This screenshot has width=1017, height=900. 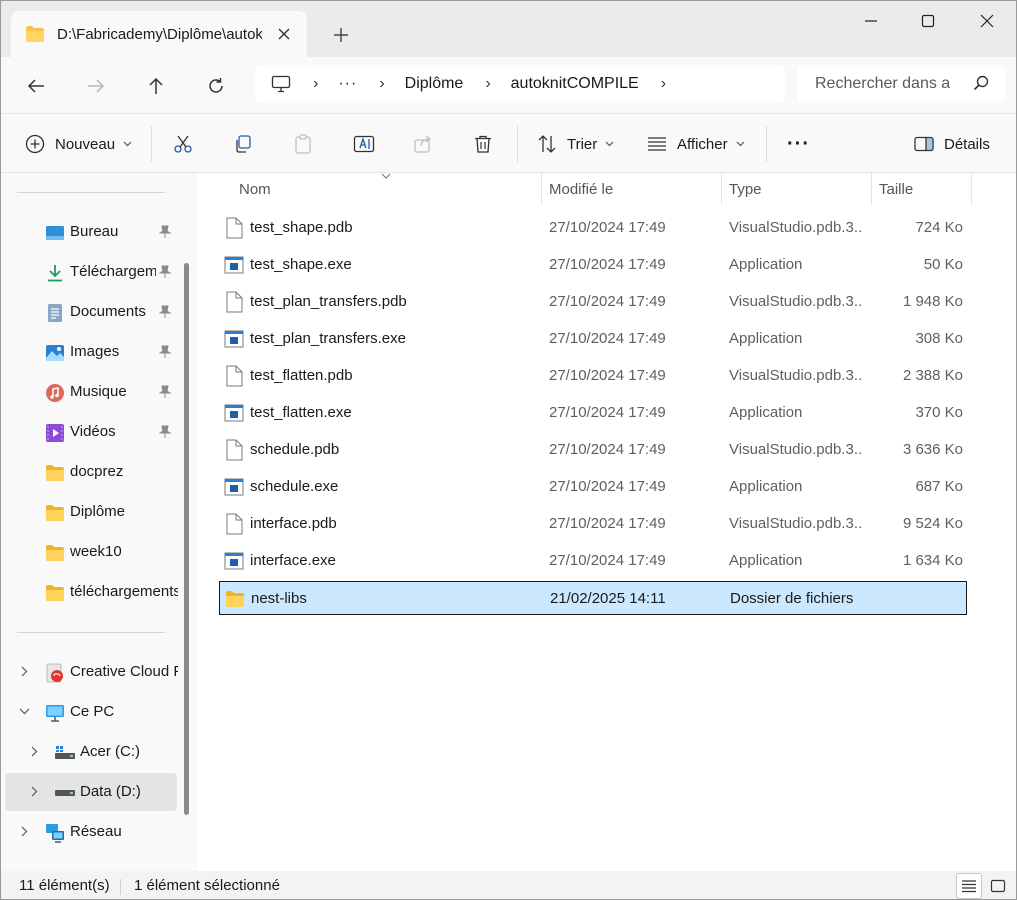 I want to click on sidebar-item-musique: Musique, so click(x=91, y=392).